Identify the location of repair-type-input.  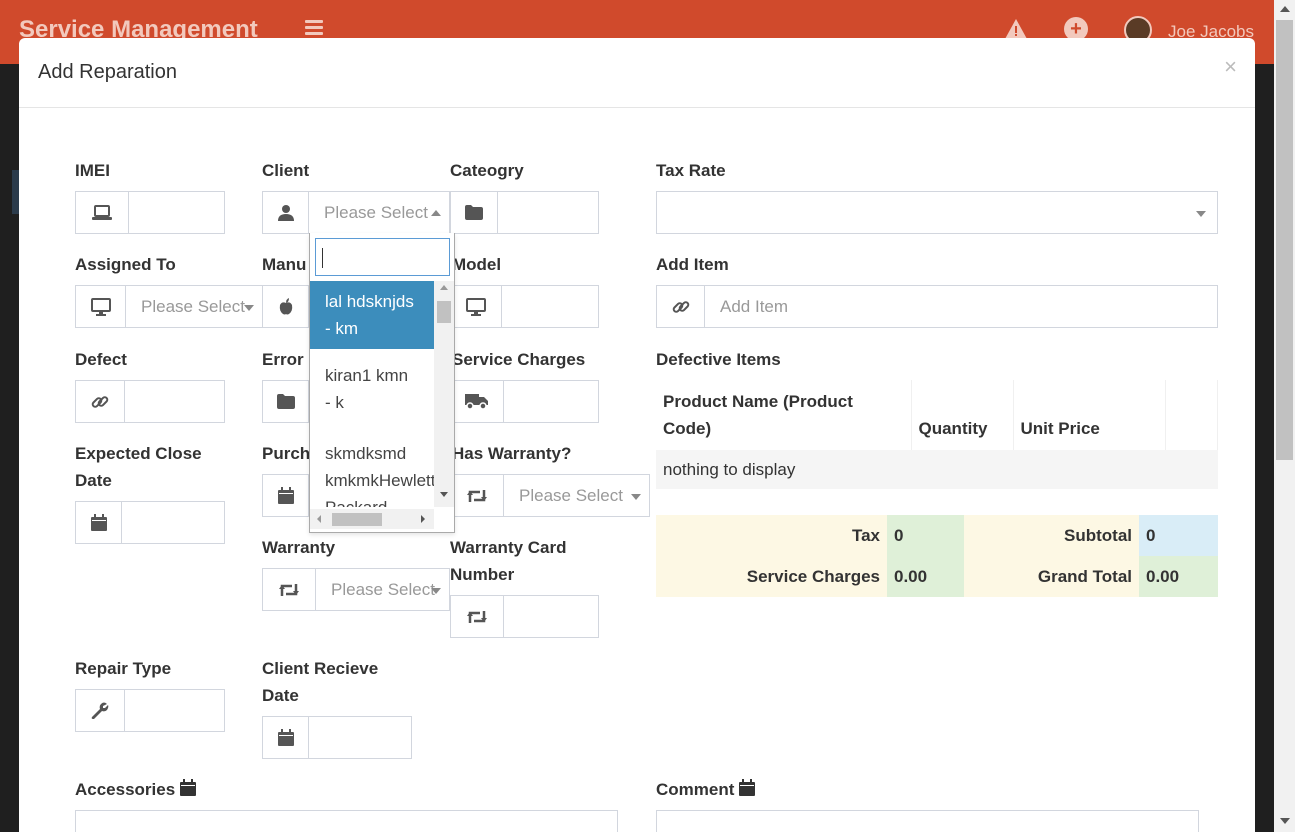
(175, 710).